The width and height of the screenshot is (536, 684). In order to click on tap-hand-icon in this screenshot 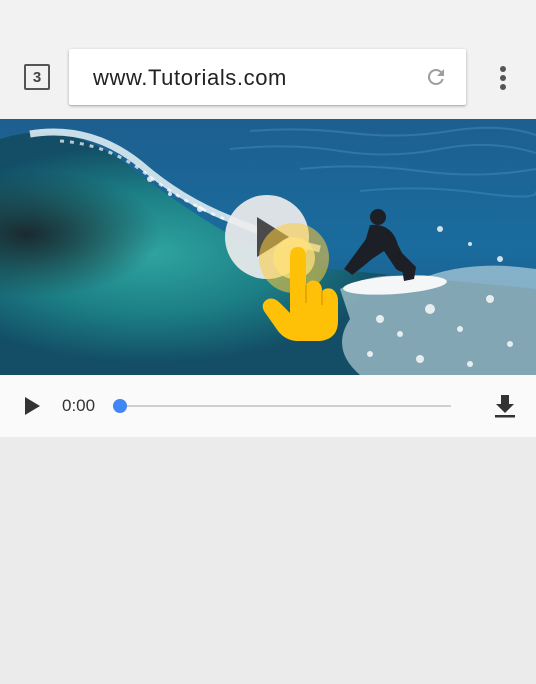, I will do `click(300, 294)`.